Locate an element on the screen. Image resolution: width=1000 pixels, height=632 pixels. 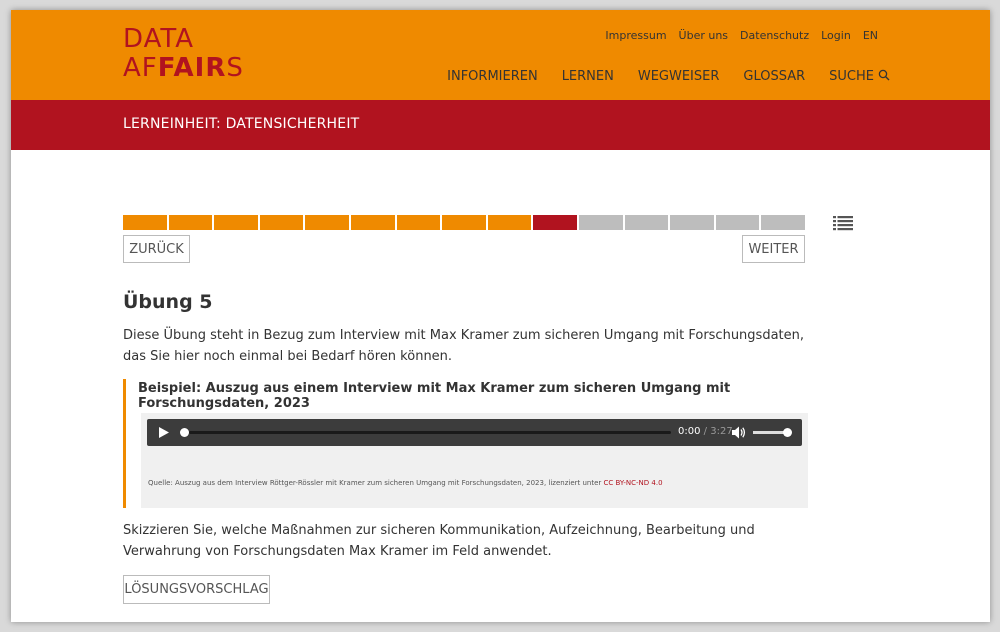
volume-slider is located at coordinates (769, 432).